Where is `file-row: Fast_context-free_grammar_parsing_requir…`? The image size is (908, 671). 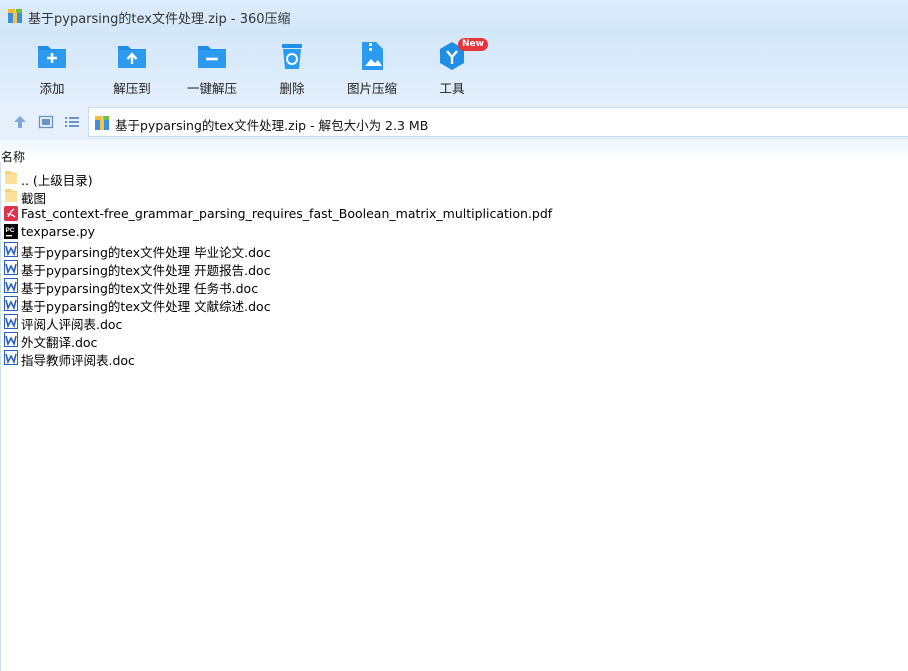 file-row: Fast_context-free_grammar_parsing_requir… is located at coordinates (454, 214).